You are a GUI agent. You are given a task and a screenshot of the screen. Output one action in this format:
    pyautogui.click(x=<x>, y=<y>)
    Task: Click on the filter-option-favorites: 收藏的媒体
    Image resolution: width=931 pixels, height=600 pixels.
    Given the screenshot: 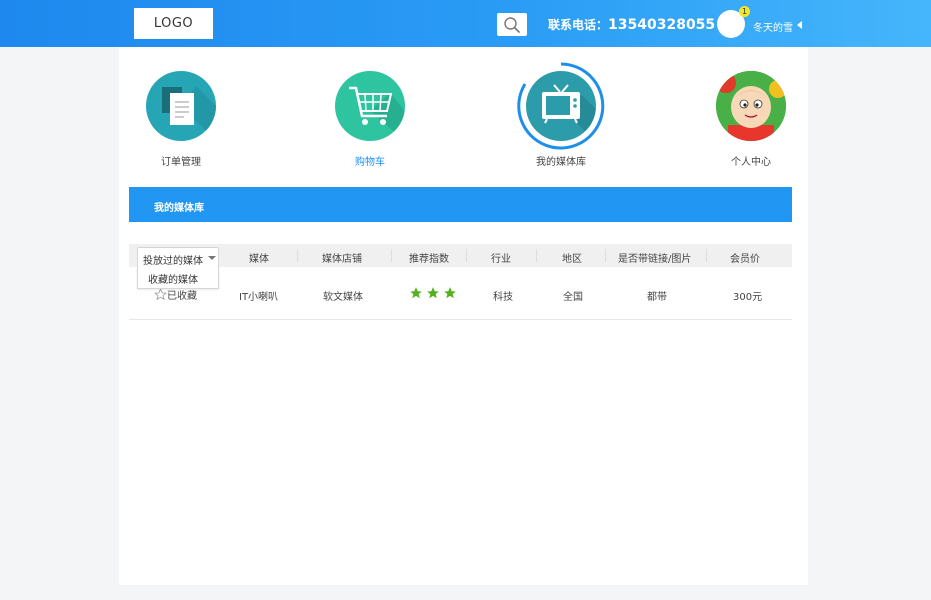 What is the action you would take?
    pyautogui.click(x=173, y=278)
    